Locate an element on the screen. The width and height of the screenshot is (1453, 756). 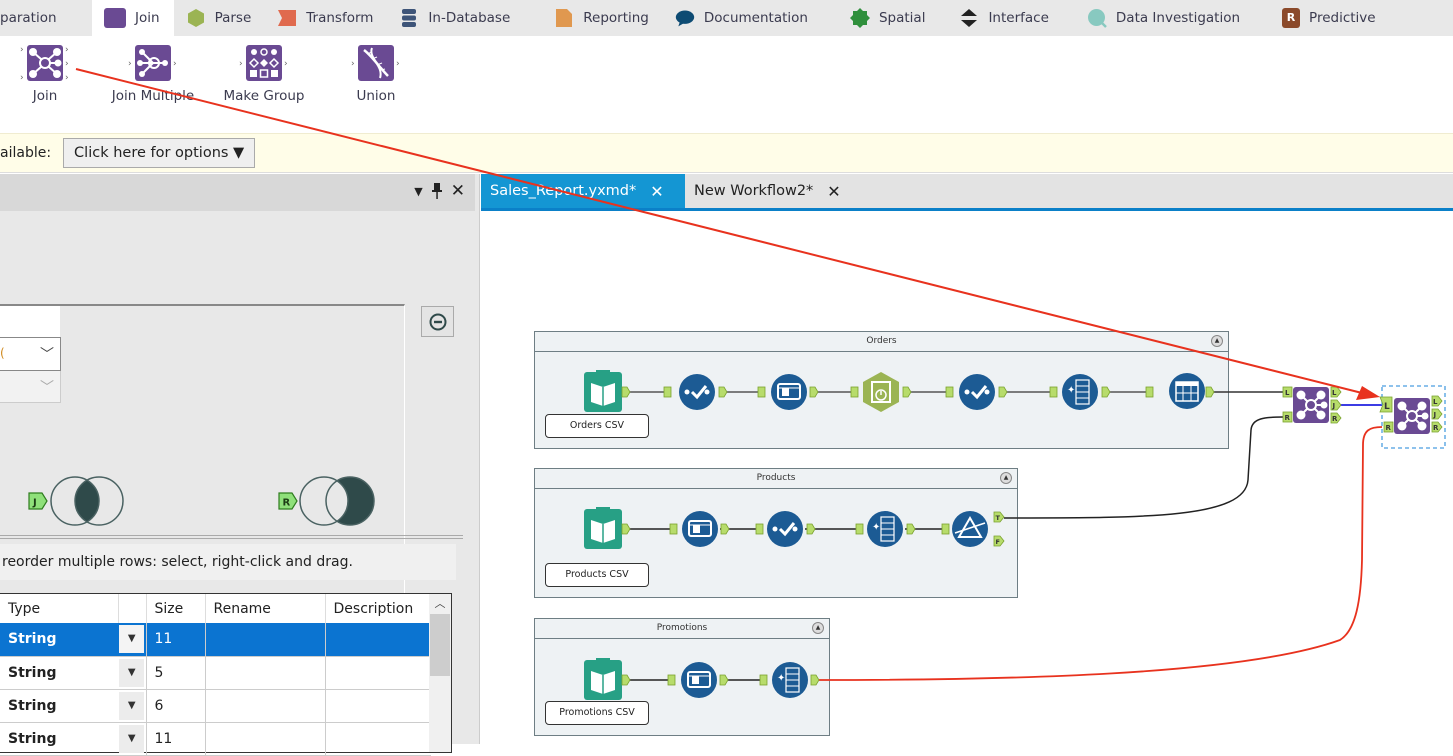
tab-sales-report: Sales_Report.yxmd* ✕ is located at coordinates (583, 191).